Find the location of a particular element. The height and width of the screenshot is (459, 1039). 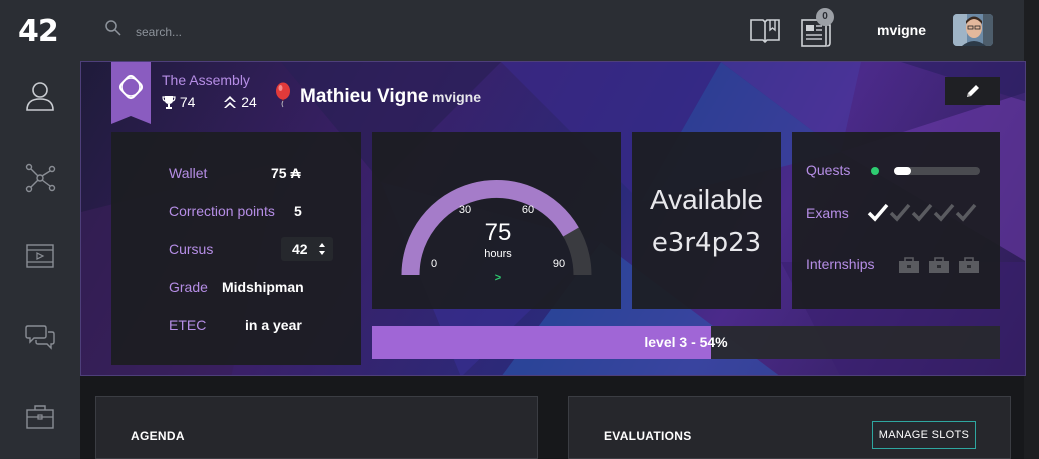

coalition-score: 74 is located at coordinates (187, 102).